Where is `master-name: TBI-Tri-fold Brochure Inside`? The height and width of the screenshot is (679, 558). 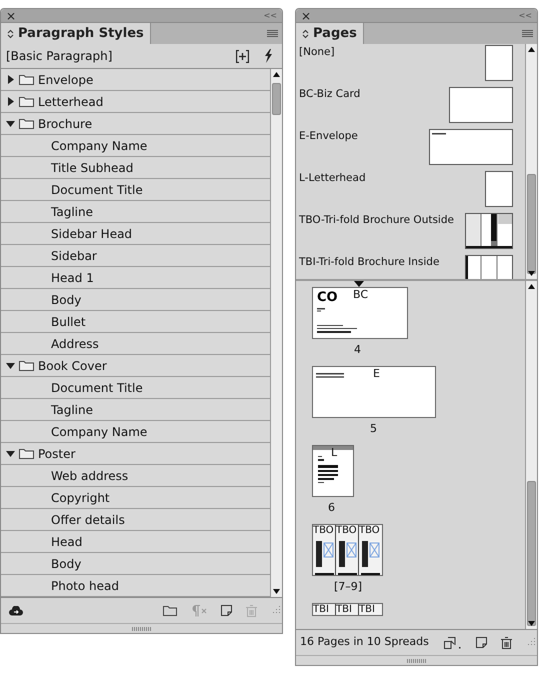 master-name: TBI-Tri-fold Brochure Inside is located at coordinates (369, 262).